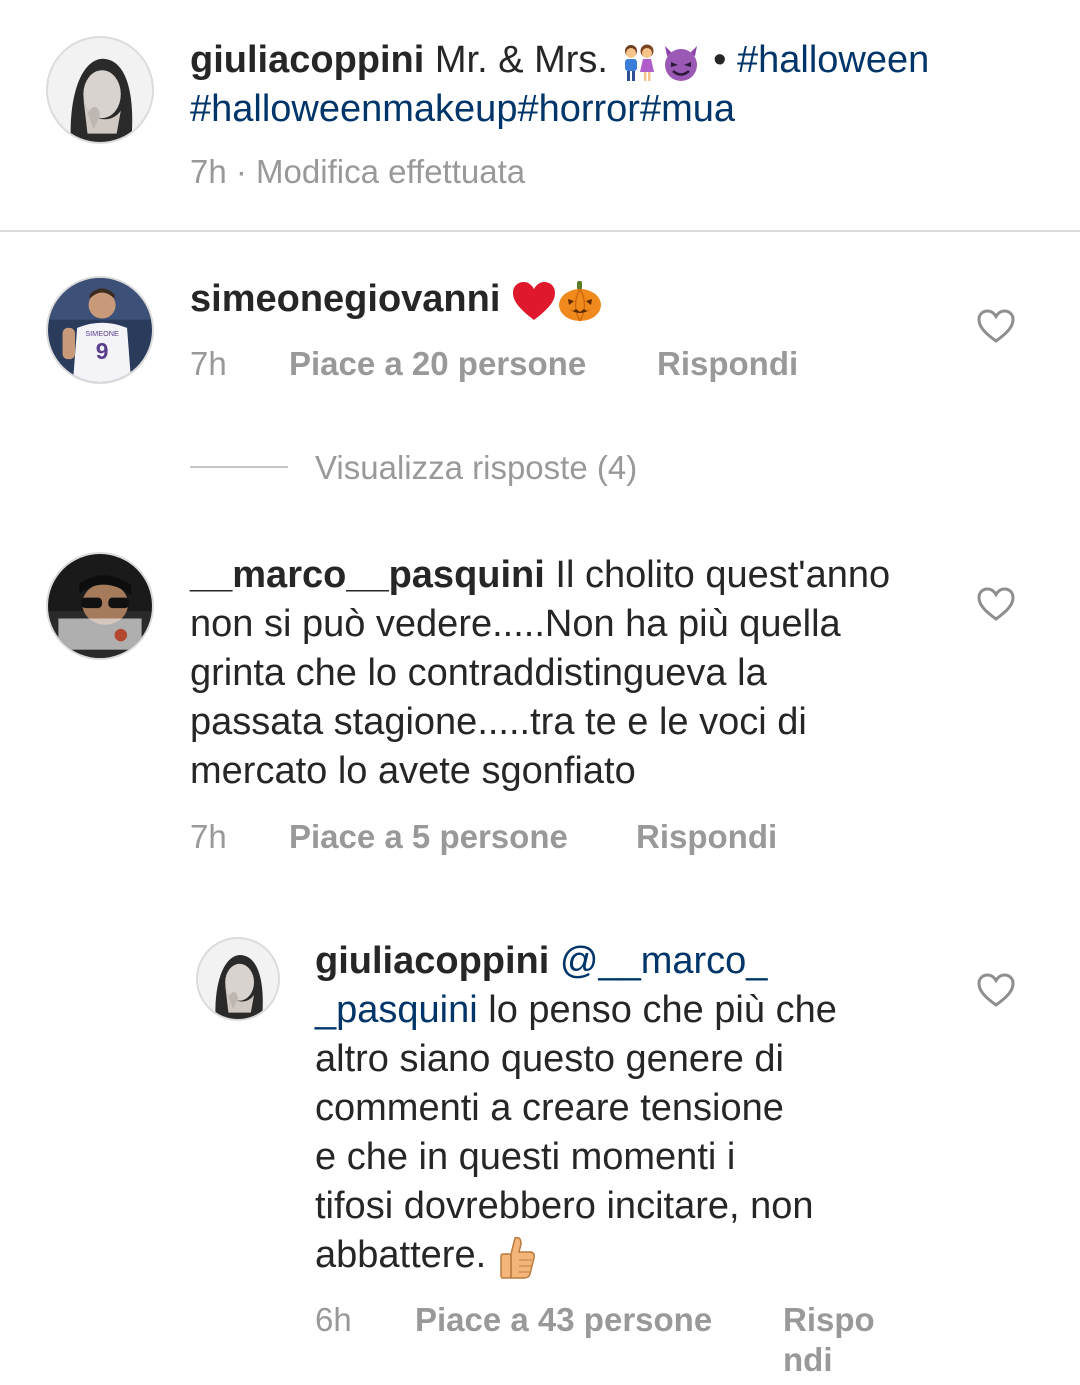 Image resolution: width=1080 pixels, height=1385 pixels. I want to click on comment-meta: 7h Piace a 20 persone Rispondi, so click(570, 364).